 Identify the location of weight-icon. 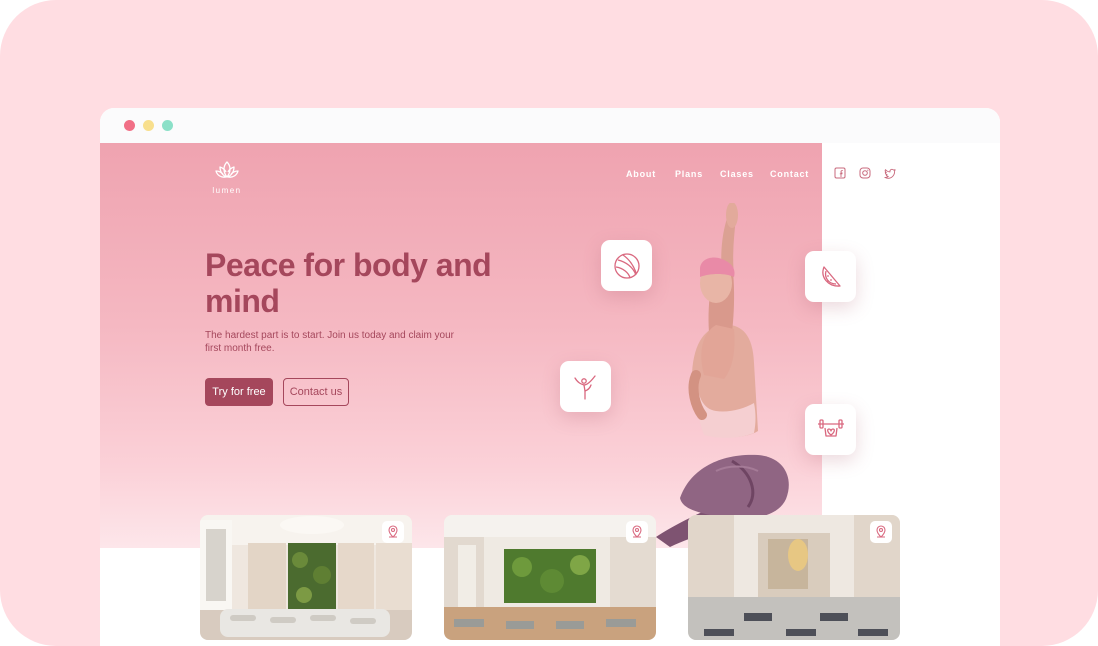
(830, 427).